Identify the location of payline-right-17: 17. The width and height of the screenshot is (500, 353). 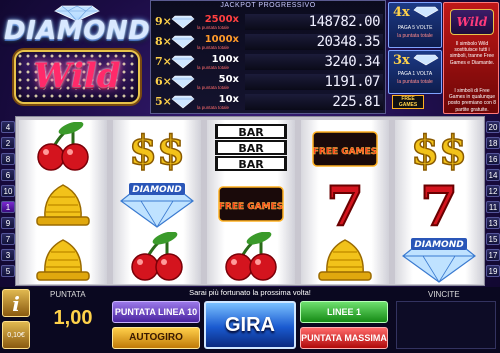
(493, 255).